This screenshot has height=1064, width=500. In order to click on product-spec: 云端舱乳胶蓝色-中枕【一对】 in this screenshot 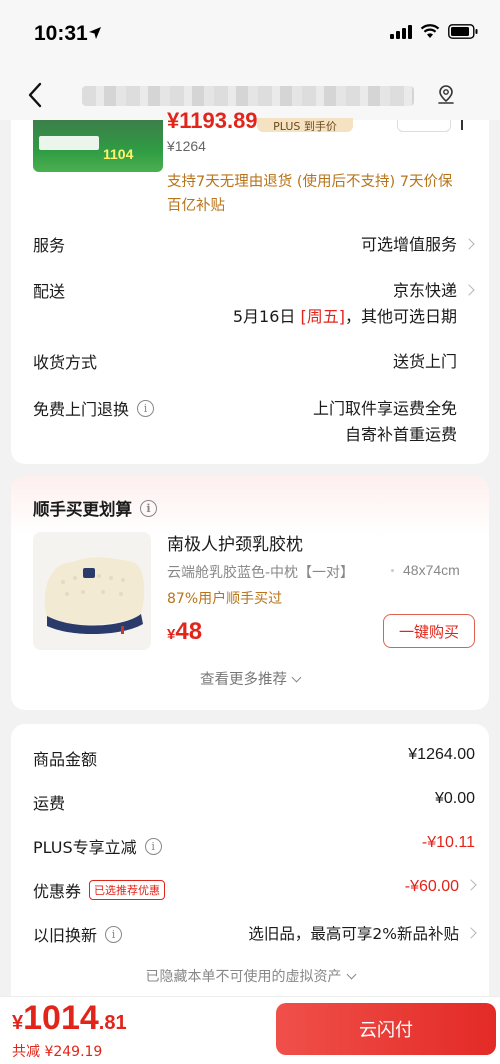, I will do `click(261, 573)`.